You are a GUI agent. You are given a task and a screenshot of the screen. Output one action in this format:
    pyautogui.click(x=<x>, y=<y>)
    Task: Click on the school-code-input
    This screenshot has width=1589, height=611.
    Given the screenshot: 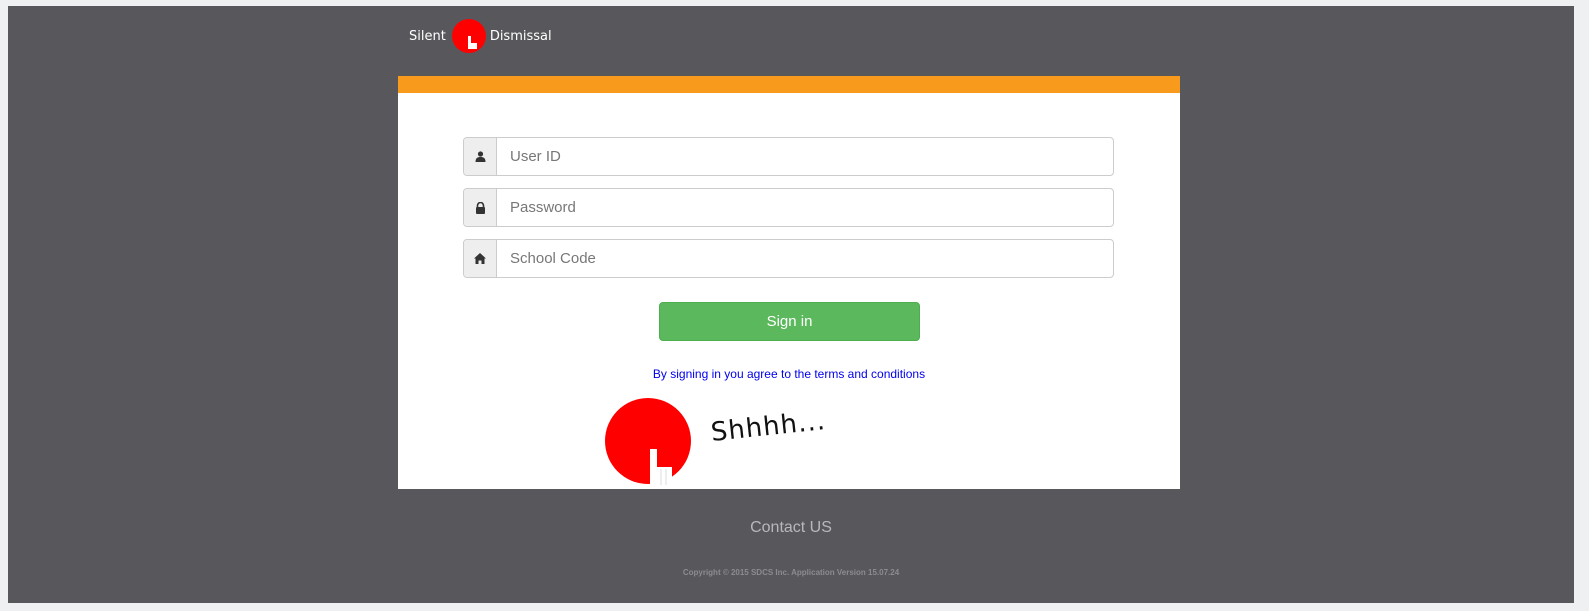 What is the action you would take?
    pyautogui.click(x=805, y=258)
    